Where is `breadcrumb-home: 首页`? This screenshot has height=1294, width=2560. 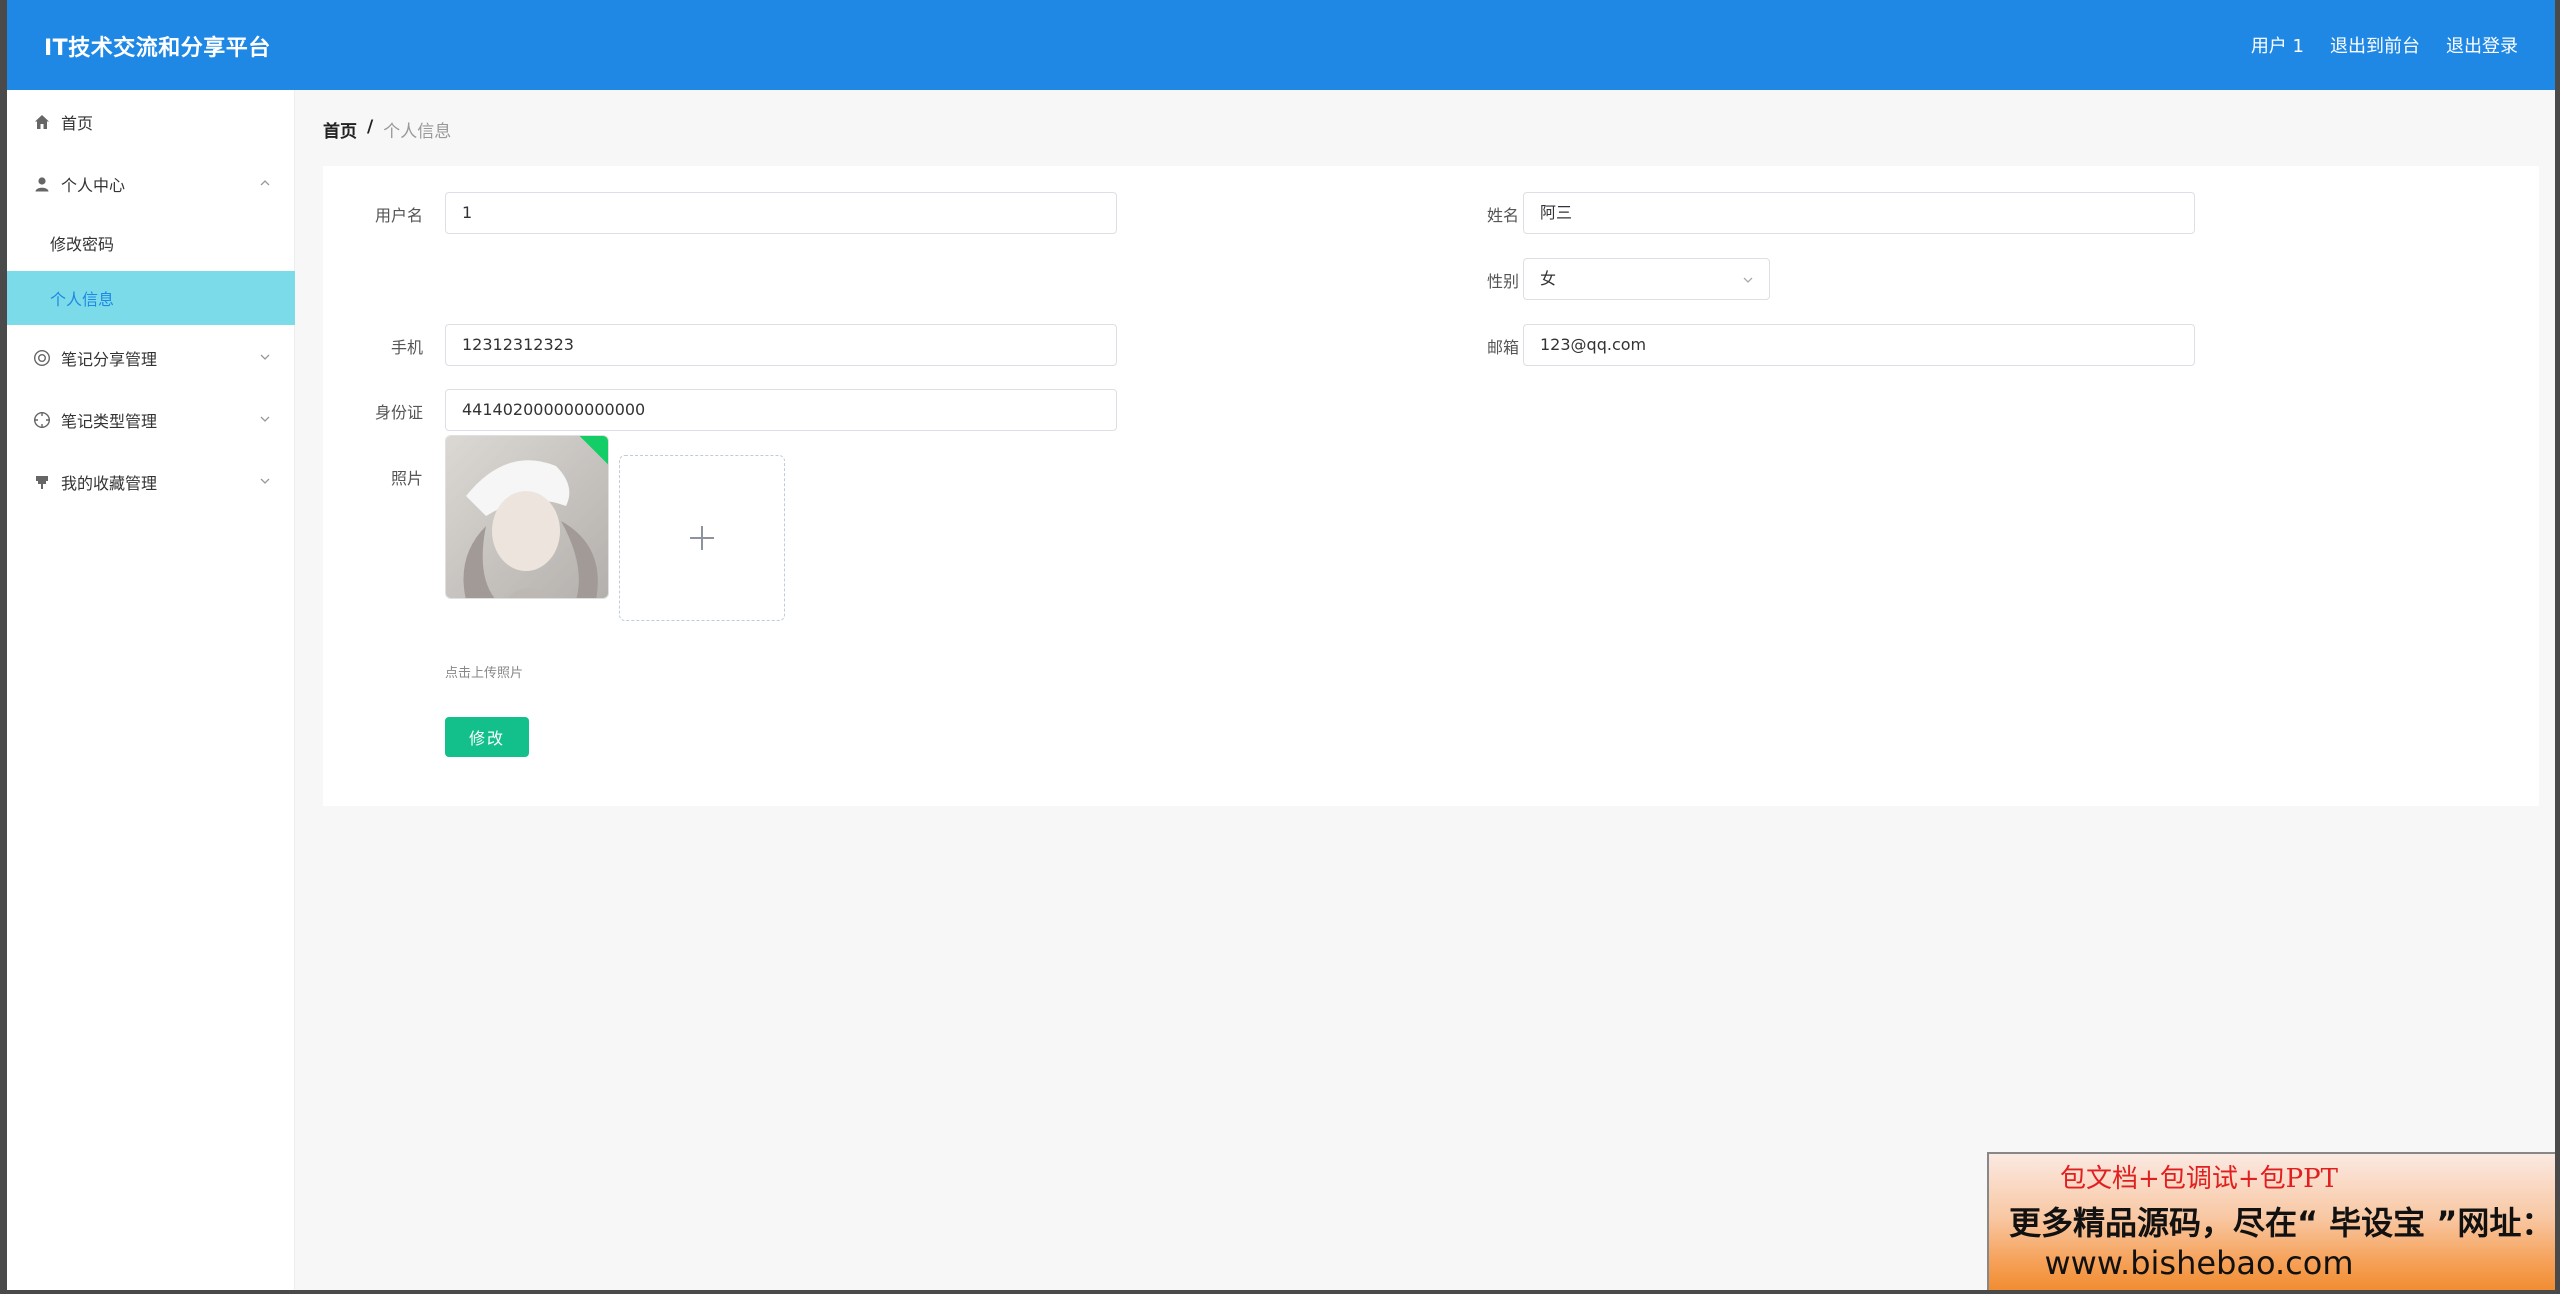
breadcrumb-home: 首页 is located at coordinates (340, 129).